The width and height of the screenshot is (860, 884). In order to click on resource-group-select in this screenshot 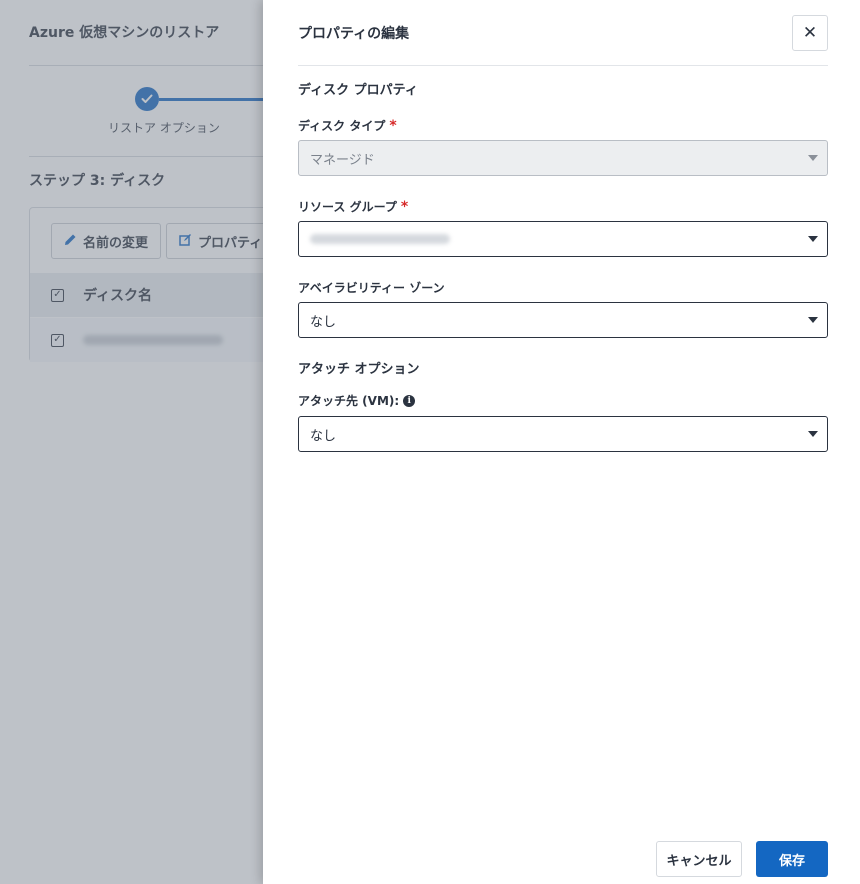, I will do `click(563, 239)`.